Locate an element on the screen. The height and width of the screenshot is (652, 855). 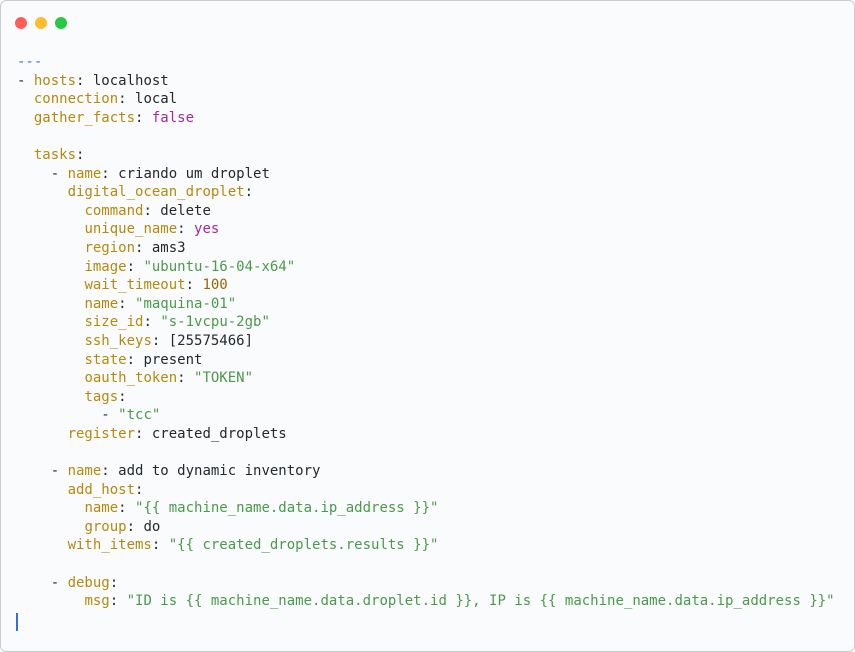
code-token-plain: : add to dynamic inventory is located at coordinates (211, 471).